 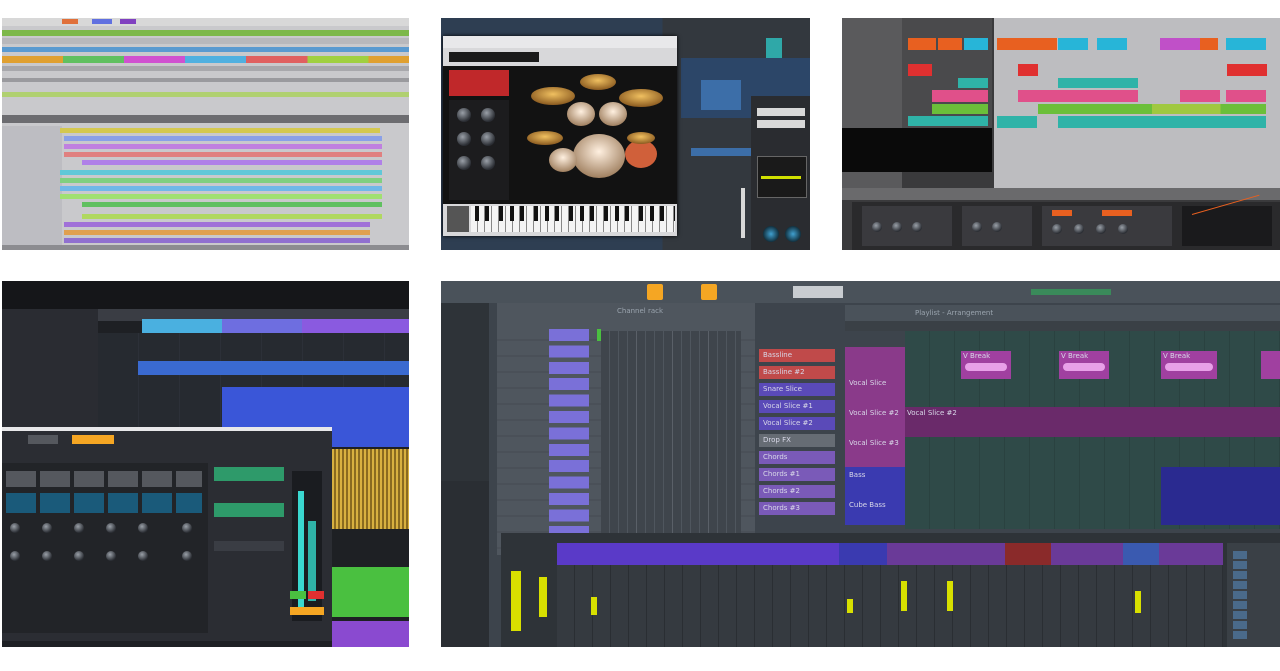 I want to click on step-sequencer, so click(x=671, y=441).